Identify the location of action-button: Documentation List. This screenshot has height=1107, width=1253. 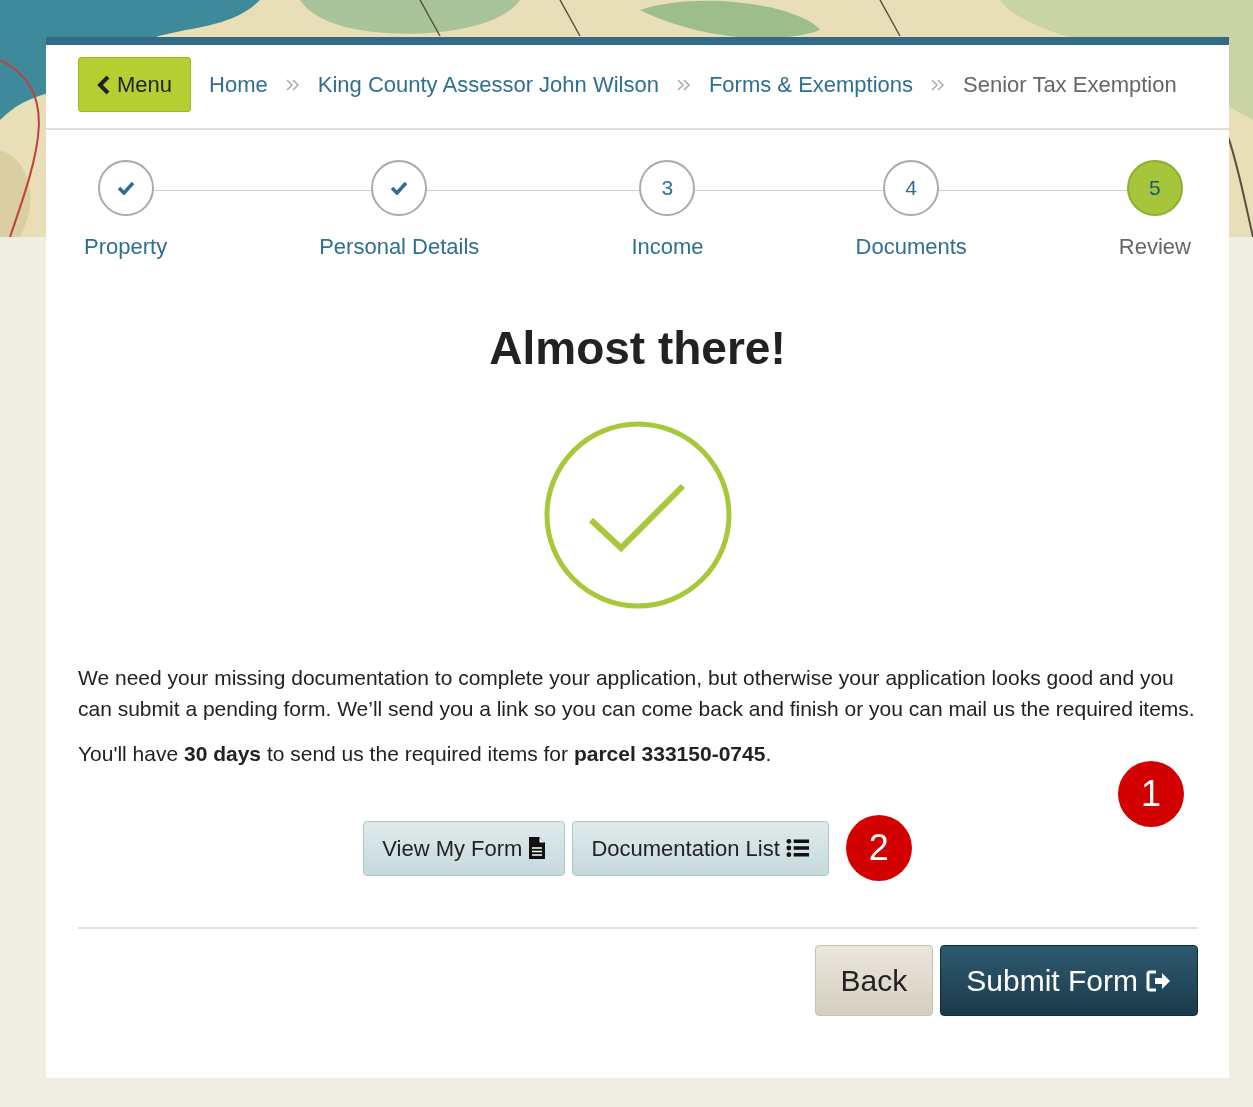
(700, 848).